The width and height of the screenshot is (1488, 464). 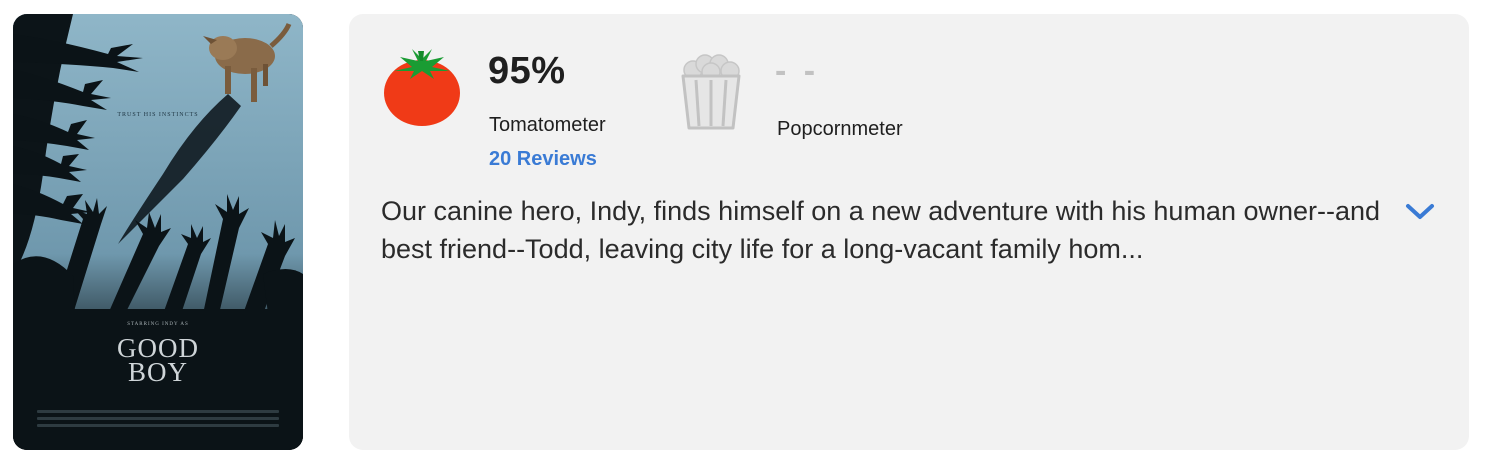 What do you see at coordinates (157, 372) in the screenshot?
I see `poster-title-line2: BOY` at bounding box center [157, 372].